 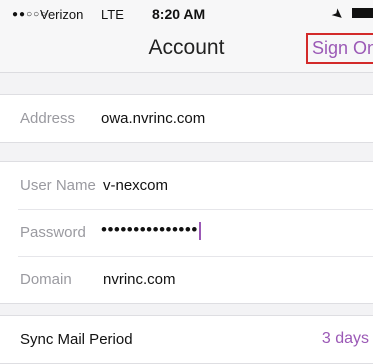 I want to click on location-arrow-icon: ➤, so click(x=338, y=14).